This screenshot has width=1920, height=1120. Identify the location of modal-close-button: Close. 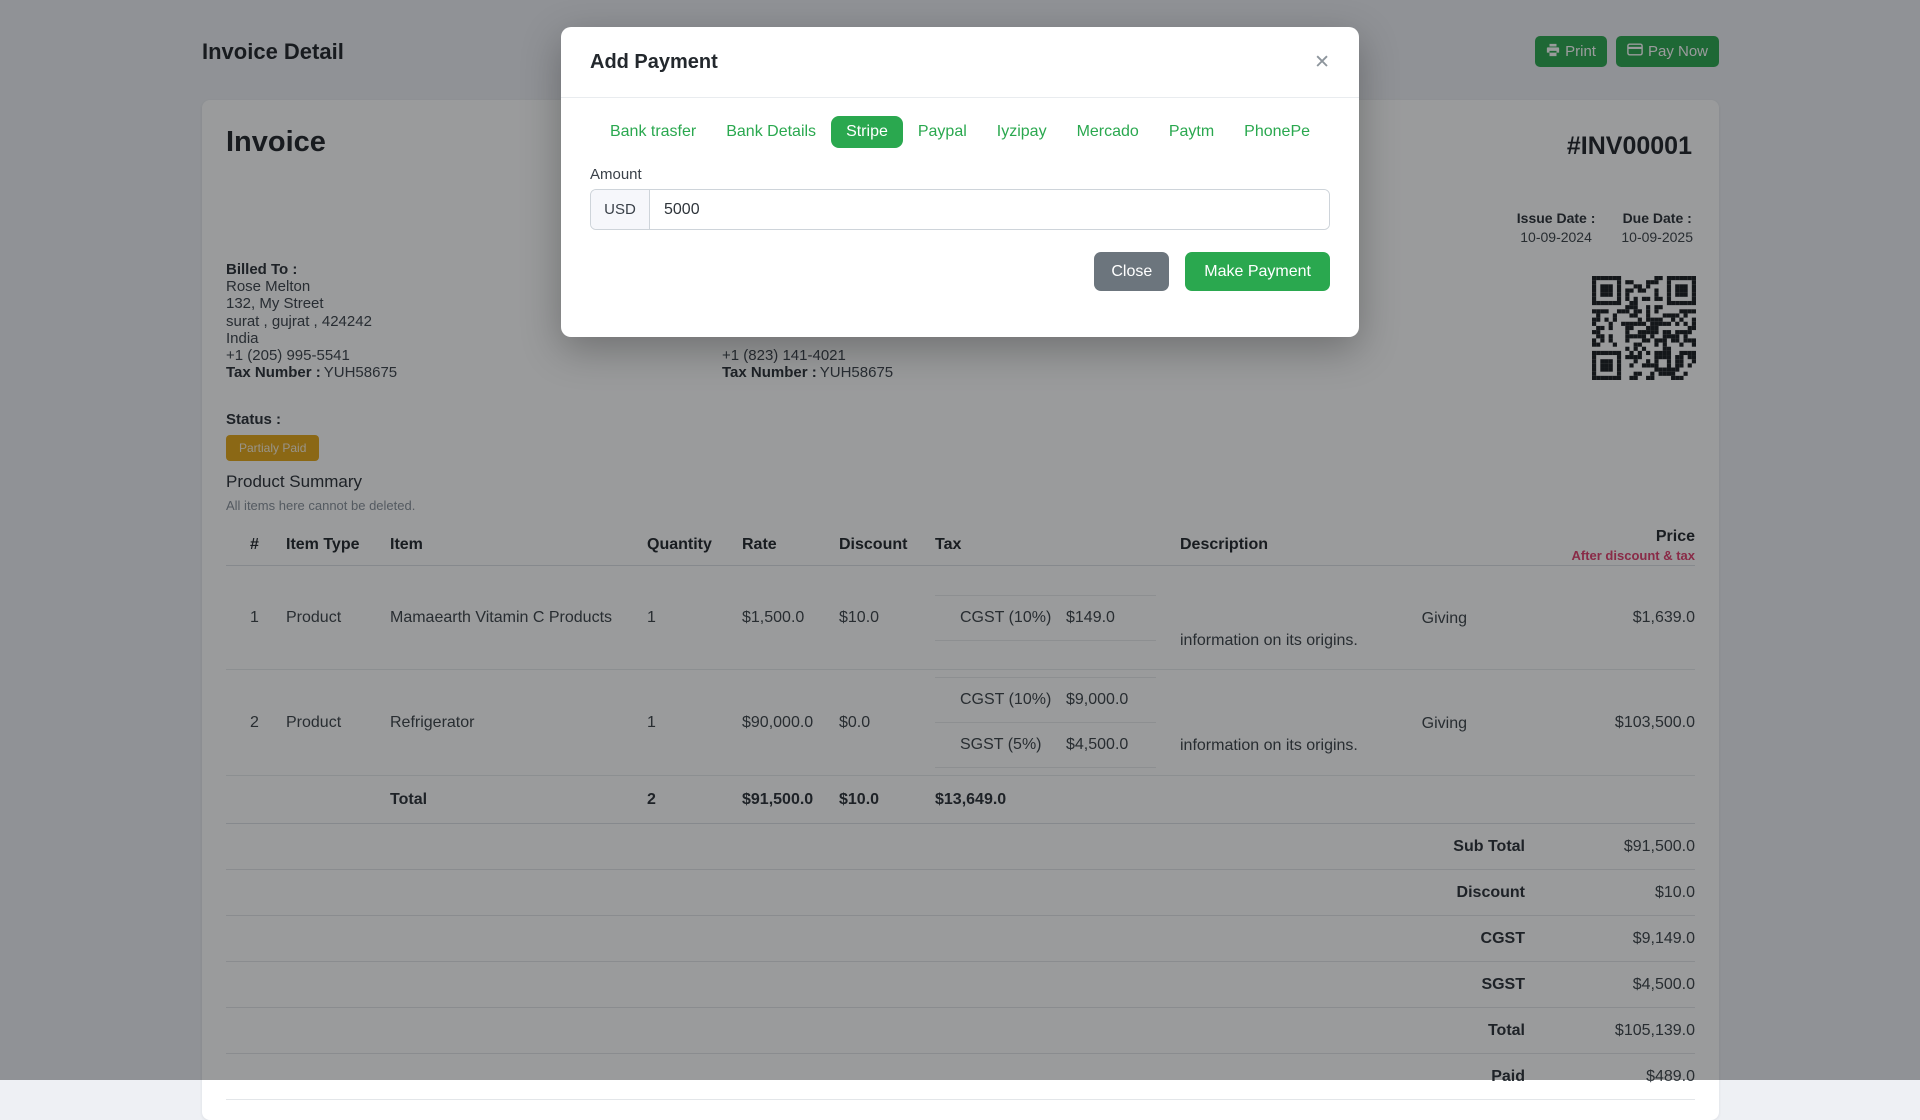
(1131, 271).